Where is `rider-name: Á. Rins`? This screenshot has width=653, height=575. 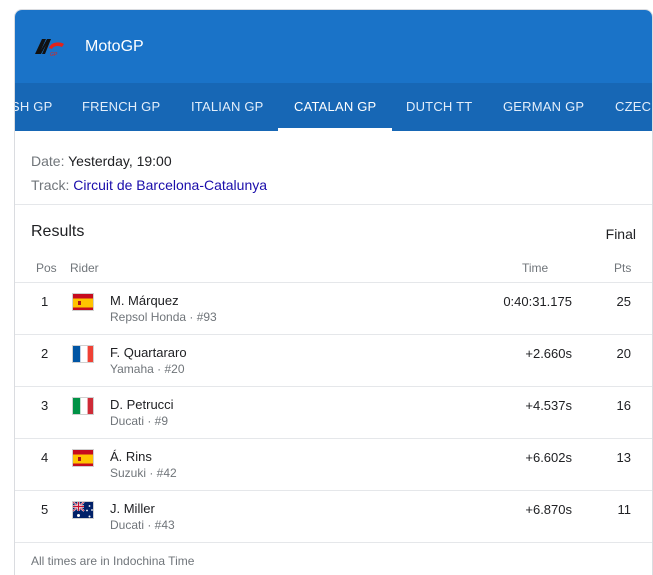
rider-name: Á. Rins is located at coordinates (131, 456).